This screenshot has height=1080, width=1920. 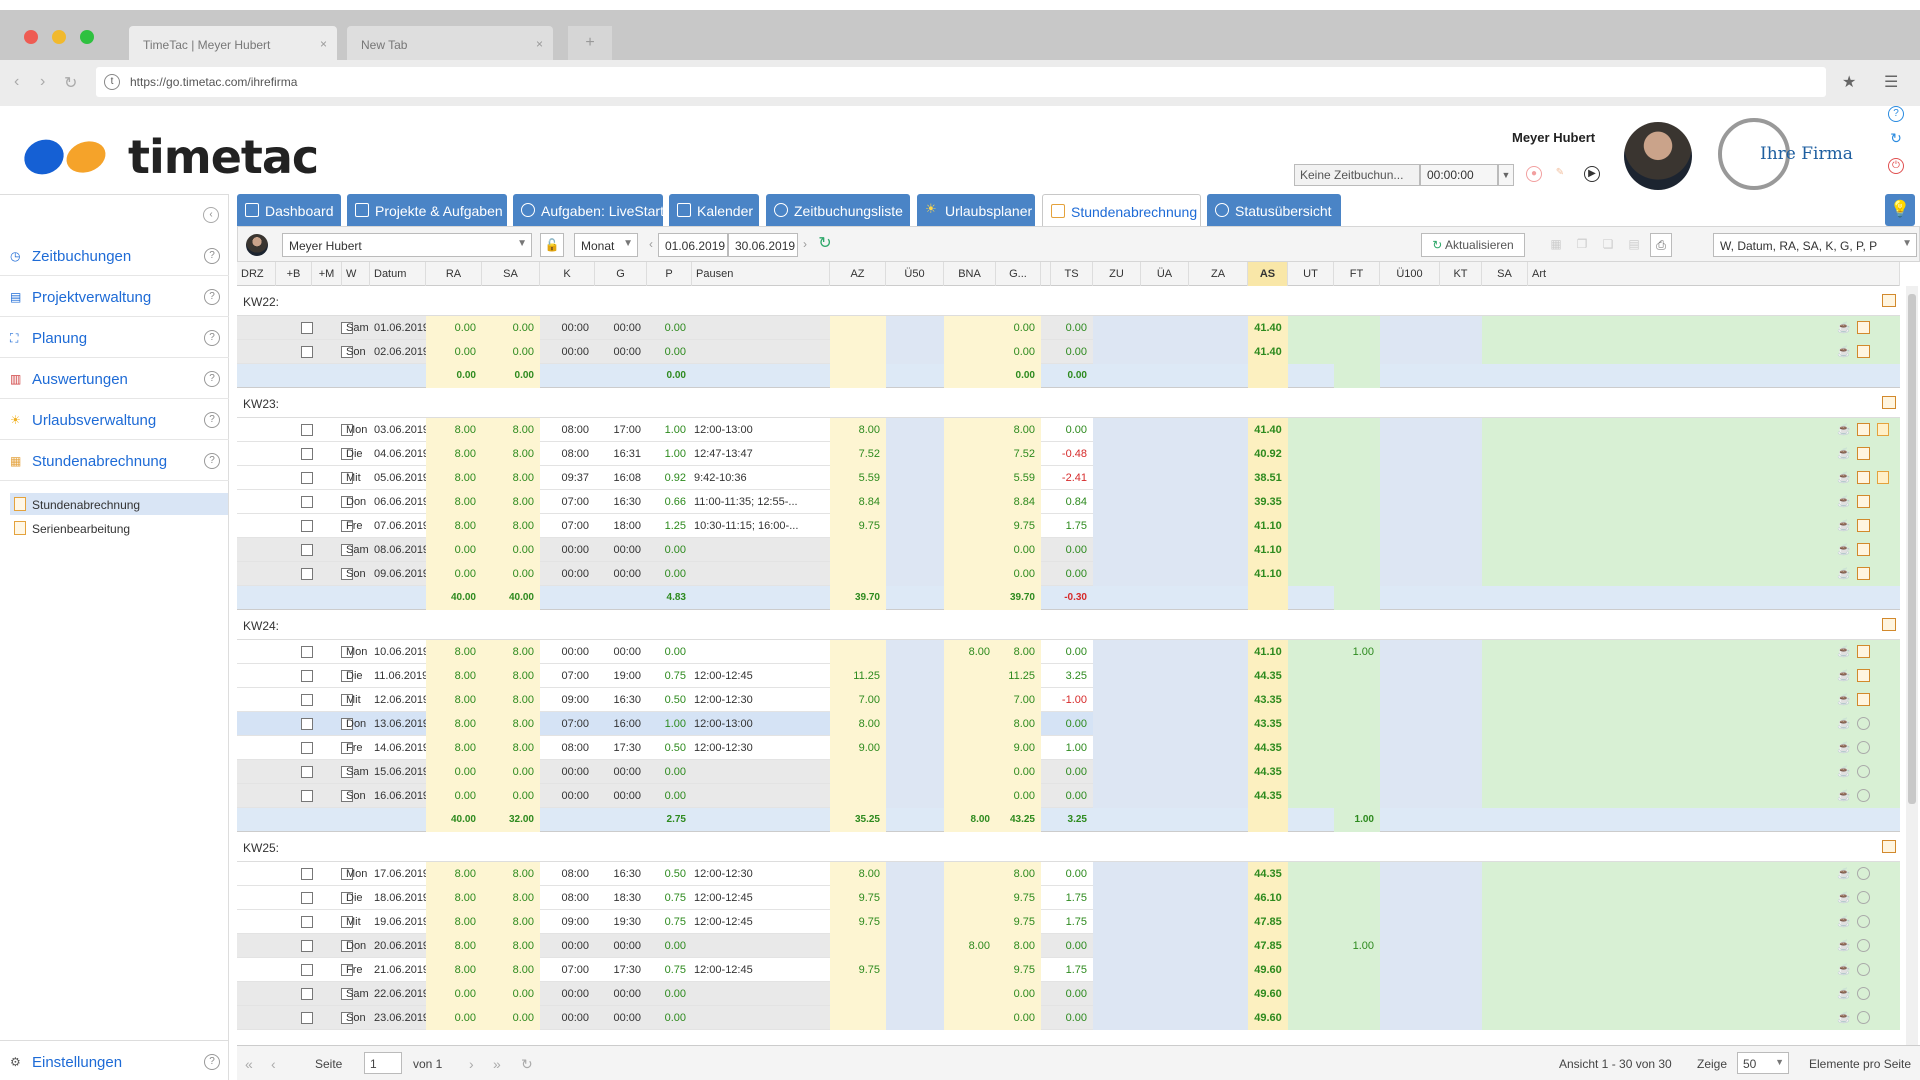 I want to click on columns-select: W, Datum, RA, SA, K, G, P, P ▼, so click(x=1815, y=245).